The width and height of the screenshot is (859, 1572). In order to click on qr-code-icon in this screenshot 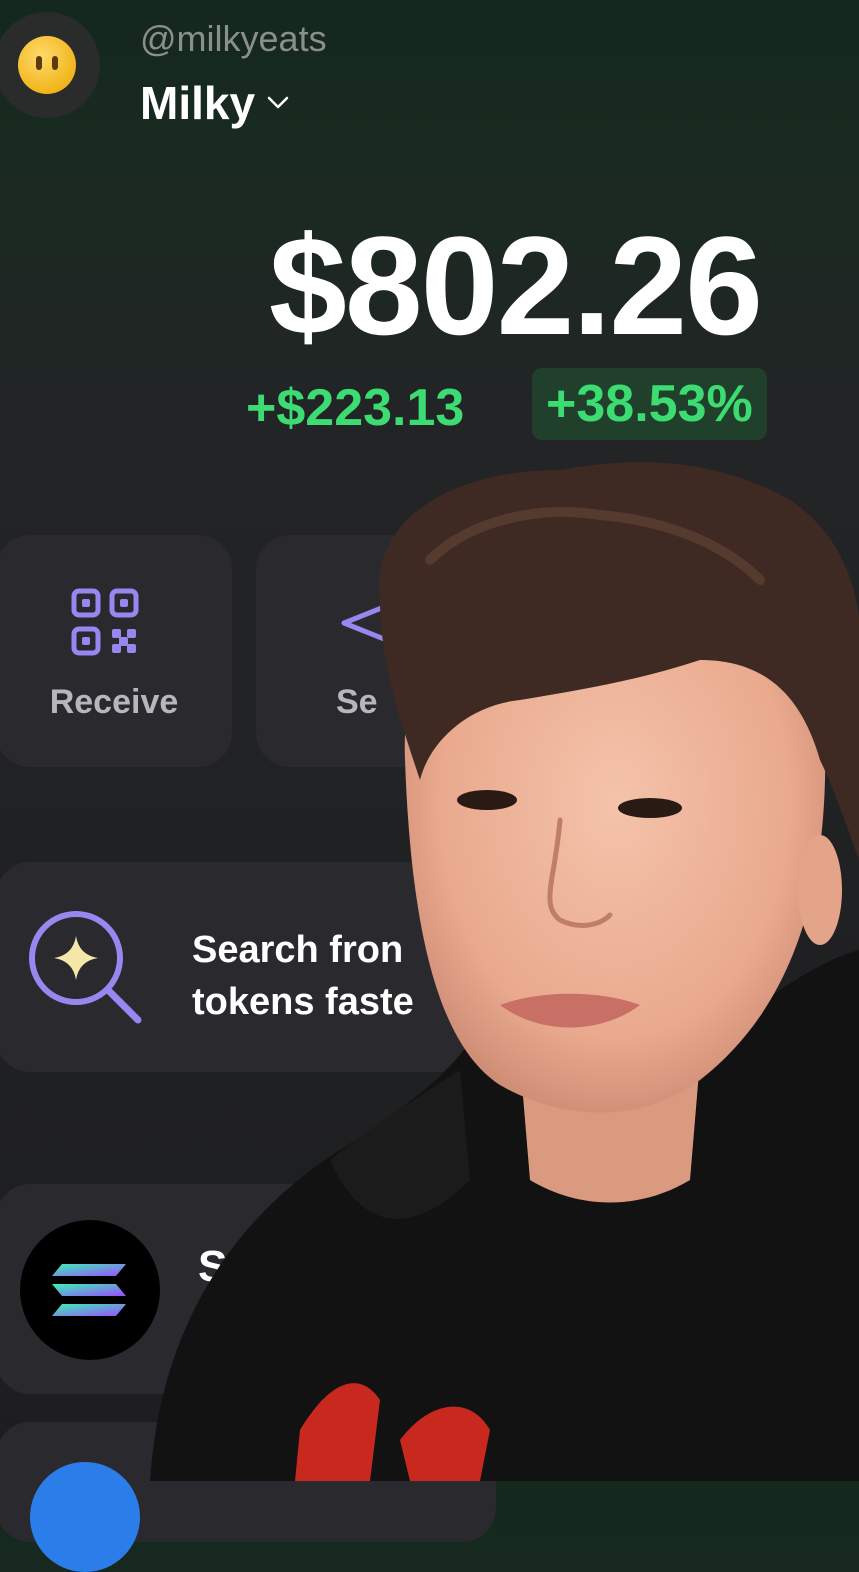, I will do `click(105, 622)`.